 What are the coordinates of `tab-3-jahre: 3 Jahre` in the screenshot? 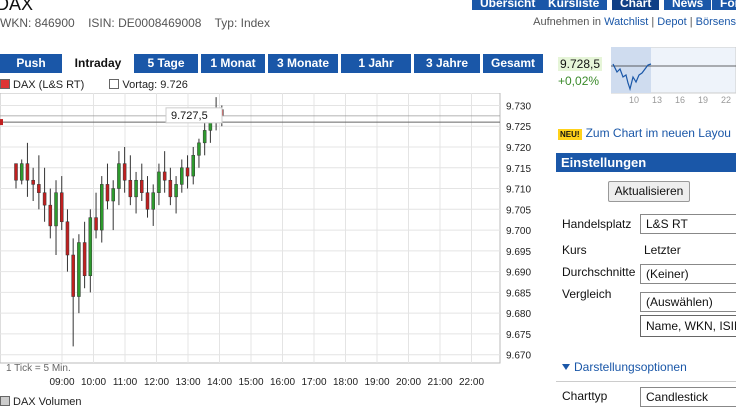 It's located at (447, 63).